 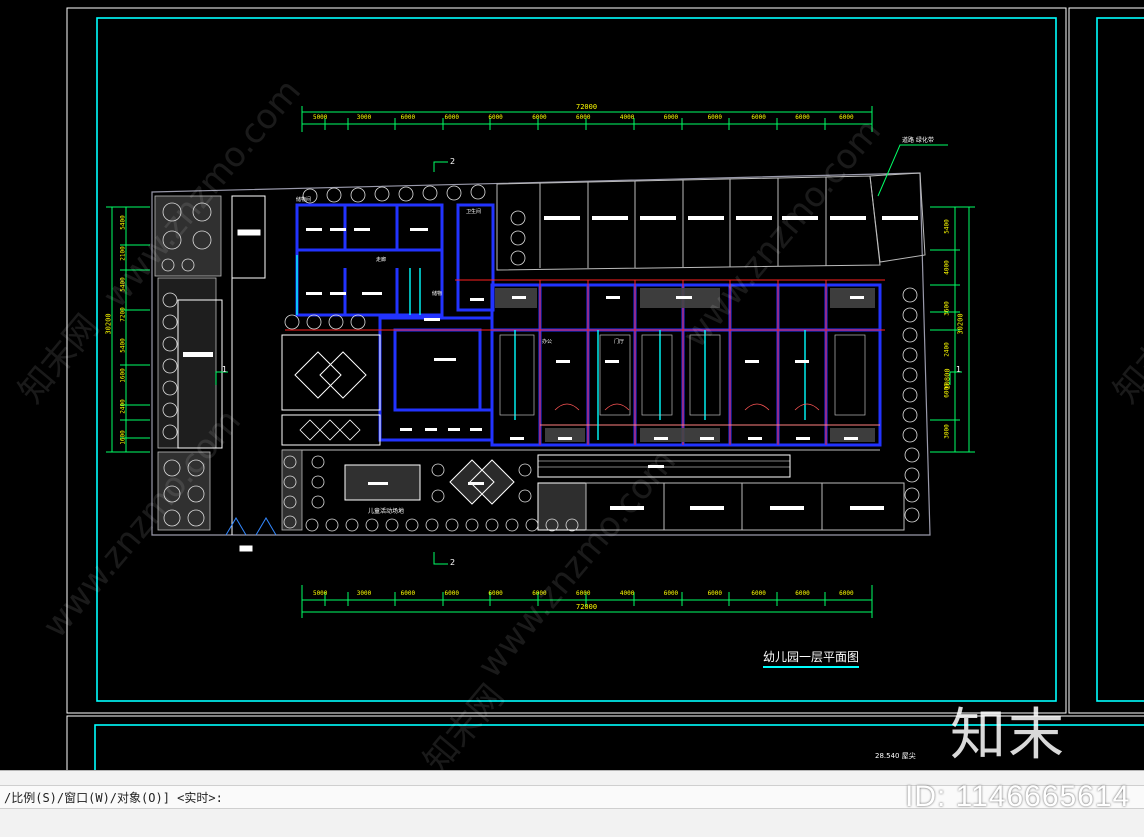 What do you see at coordinates (381, 260) in the screenshot?
I see `room-label-corridor: 走廊` at bounding box center [381, 260].